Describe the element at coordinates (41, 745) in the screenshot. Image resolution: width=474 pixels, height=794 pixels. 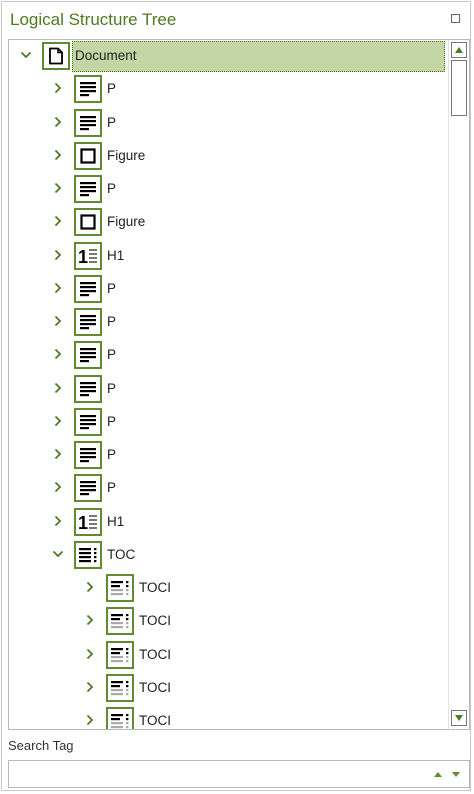
I see `search-tag-label: Search Tag` at that location.